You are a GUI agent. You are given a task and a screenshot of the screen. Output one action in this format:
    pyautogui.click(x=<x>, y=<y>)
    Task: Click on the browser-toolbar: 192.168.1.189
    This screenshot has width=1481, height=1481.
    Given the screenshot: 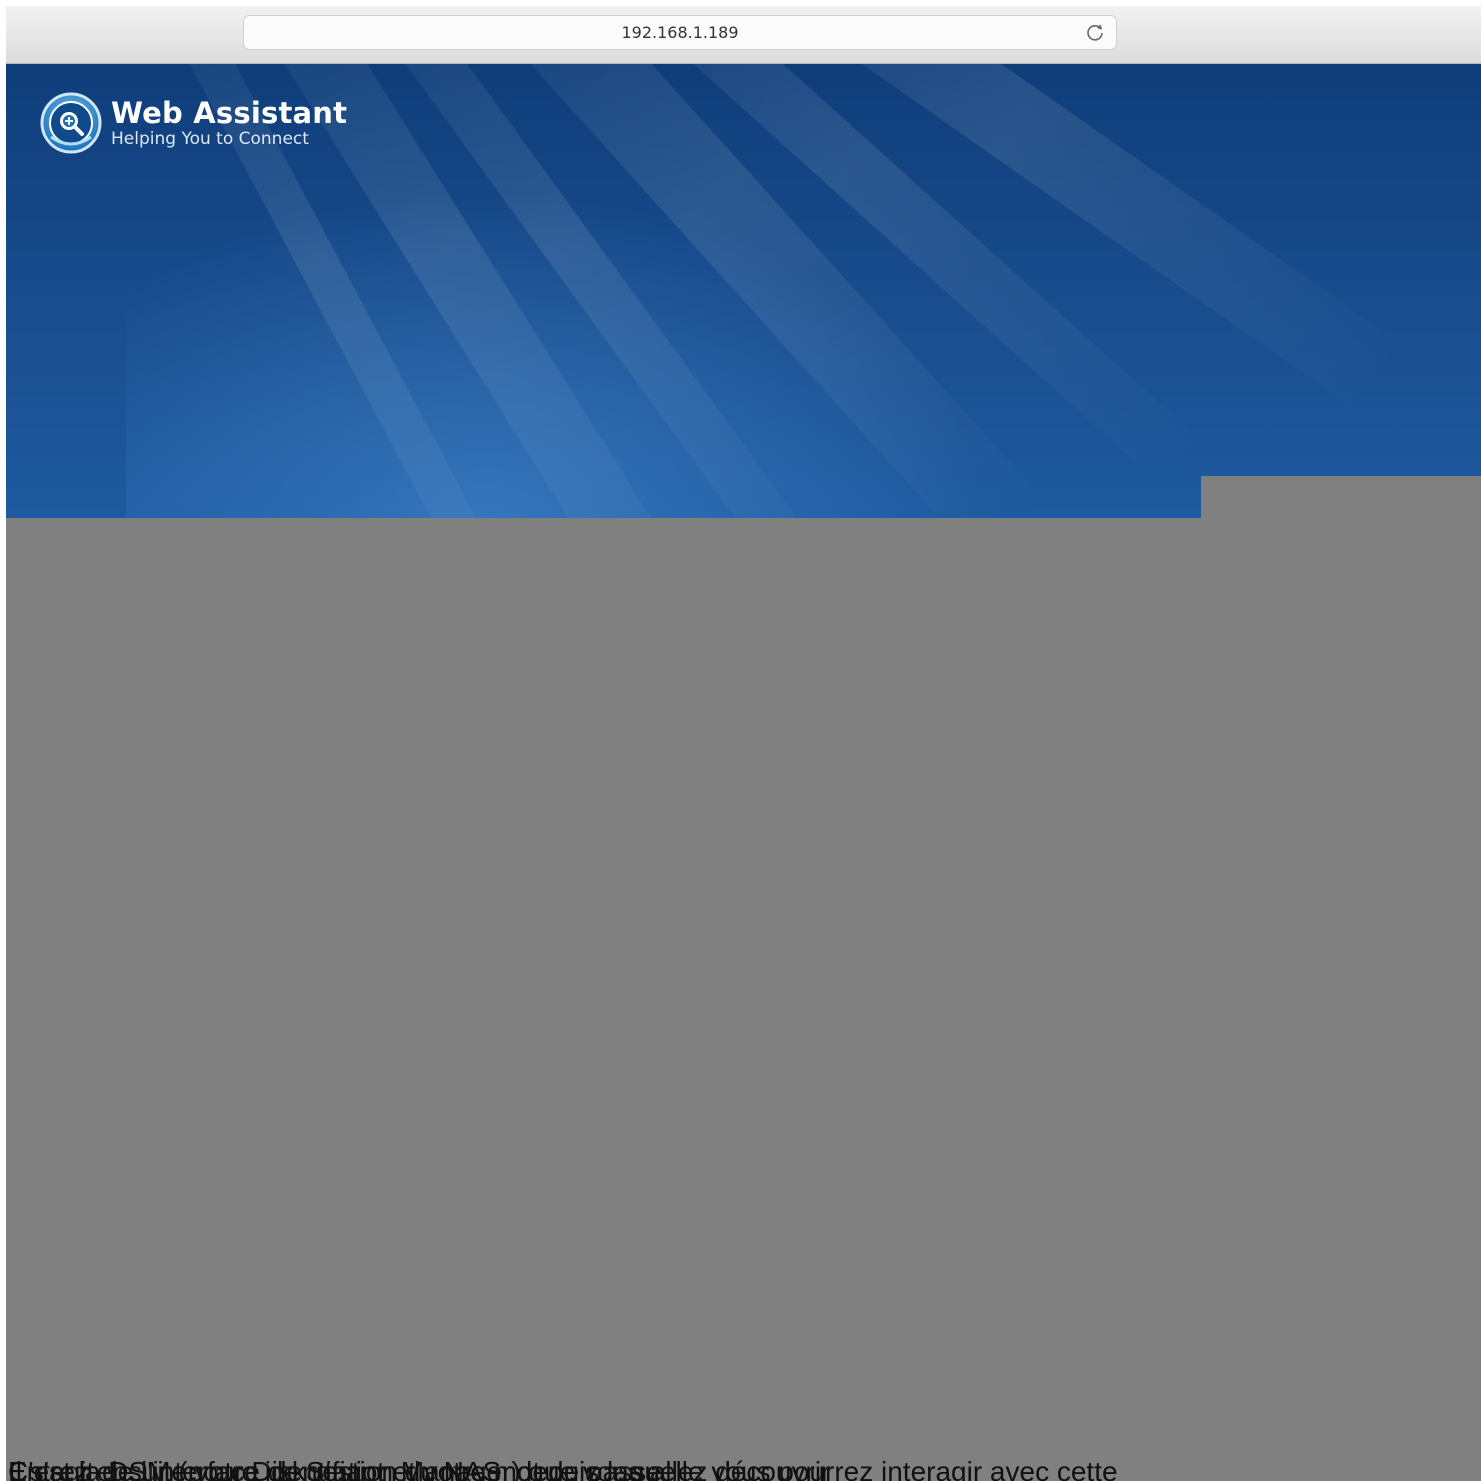 What is the action you would take?
    pyautogui.click(x=743, y=35)
    